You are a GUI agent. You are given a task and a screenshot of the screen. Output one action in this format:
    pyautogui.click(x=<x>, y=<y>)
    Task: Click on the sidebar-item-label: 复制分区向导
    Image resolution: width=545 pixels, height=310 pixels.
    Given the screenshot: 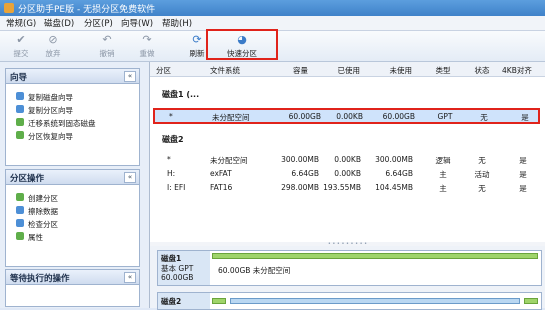 What is the action you would take?
    pyautogui.click(x=50, y=110)
    